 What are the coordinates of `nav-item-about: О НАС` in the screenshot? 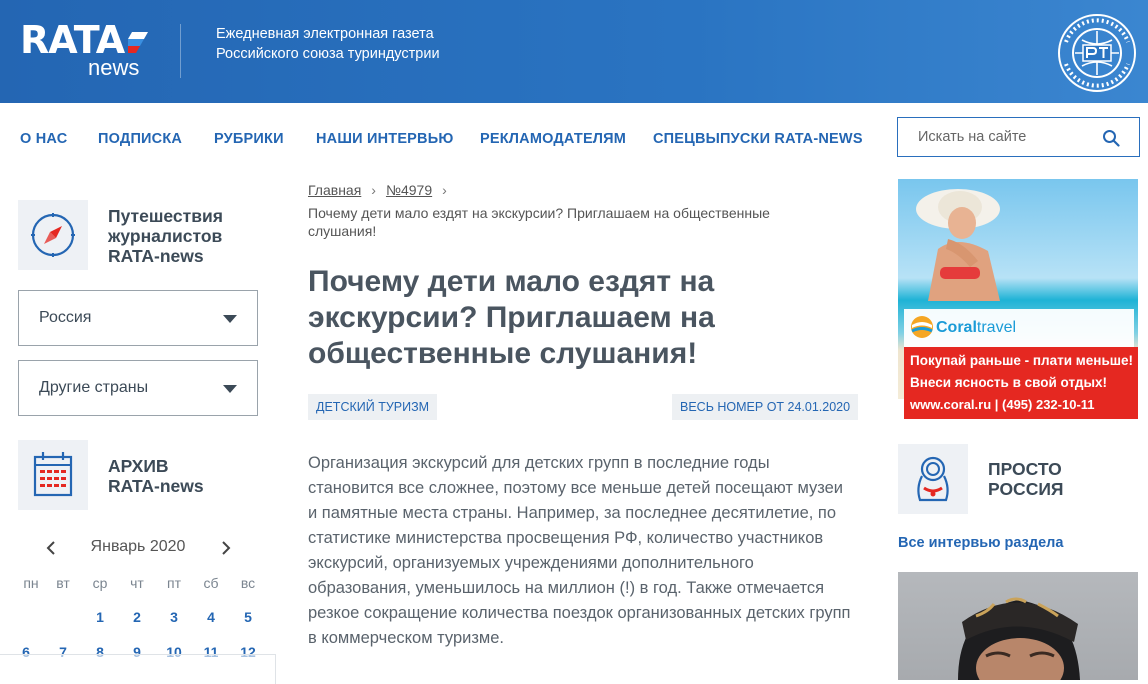 It's located at (43, 139).